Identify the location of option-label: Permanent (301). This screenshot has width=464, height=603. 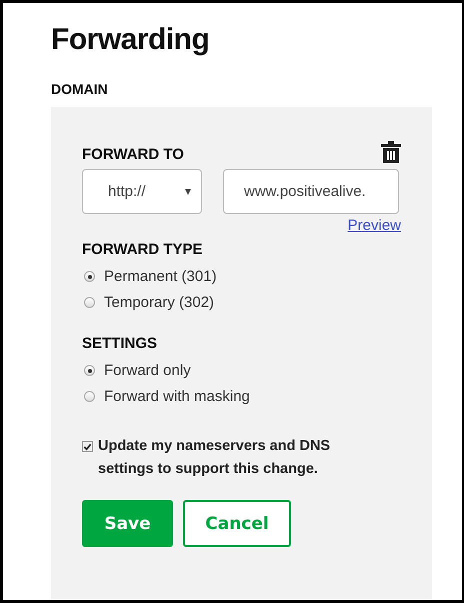
(160, 276).